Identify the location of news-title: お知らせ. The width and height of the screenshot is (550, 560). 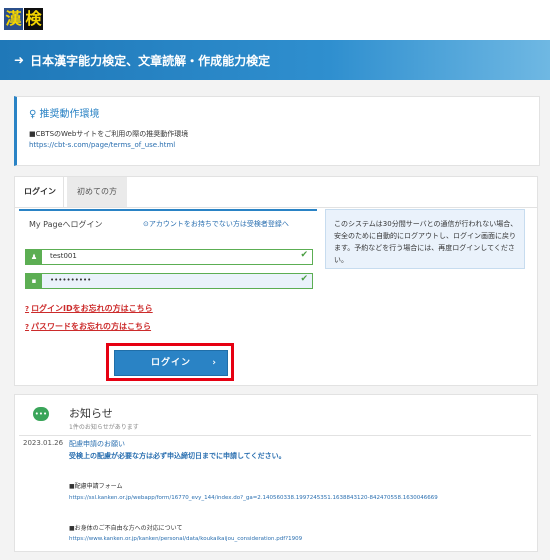
(91, 413).